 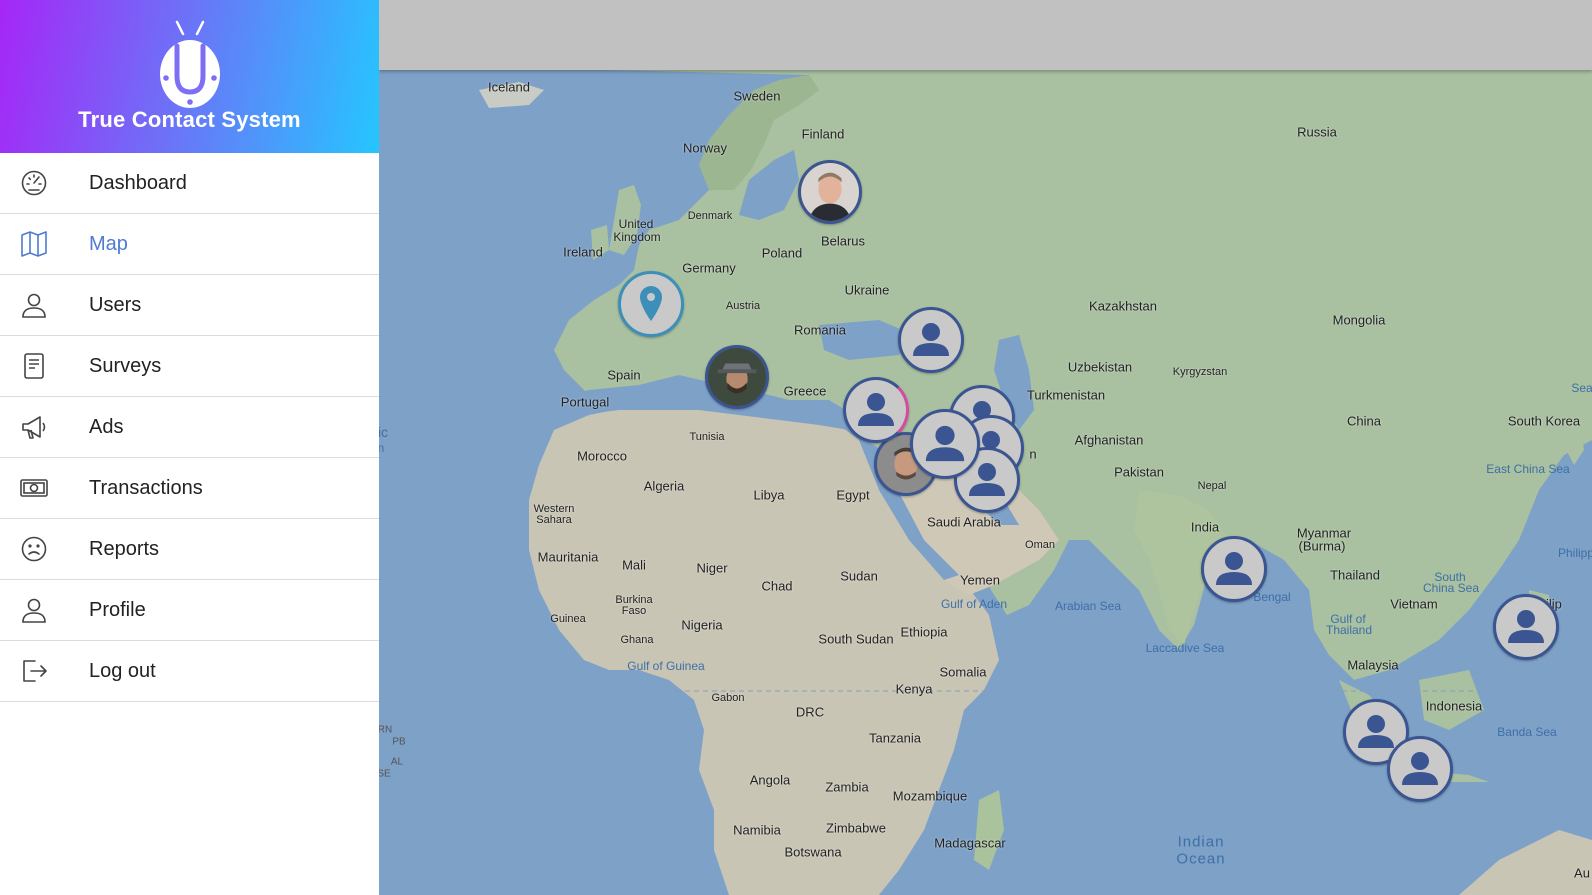 What do you see at coordinates (805, 391) in the screenshot?
I see `label-greece: Greece` at bounding box center [805, 391].